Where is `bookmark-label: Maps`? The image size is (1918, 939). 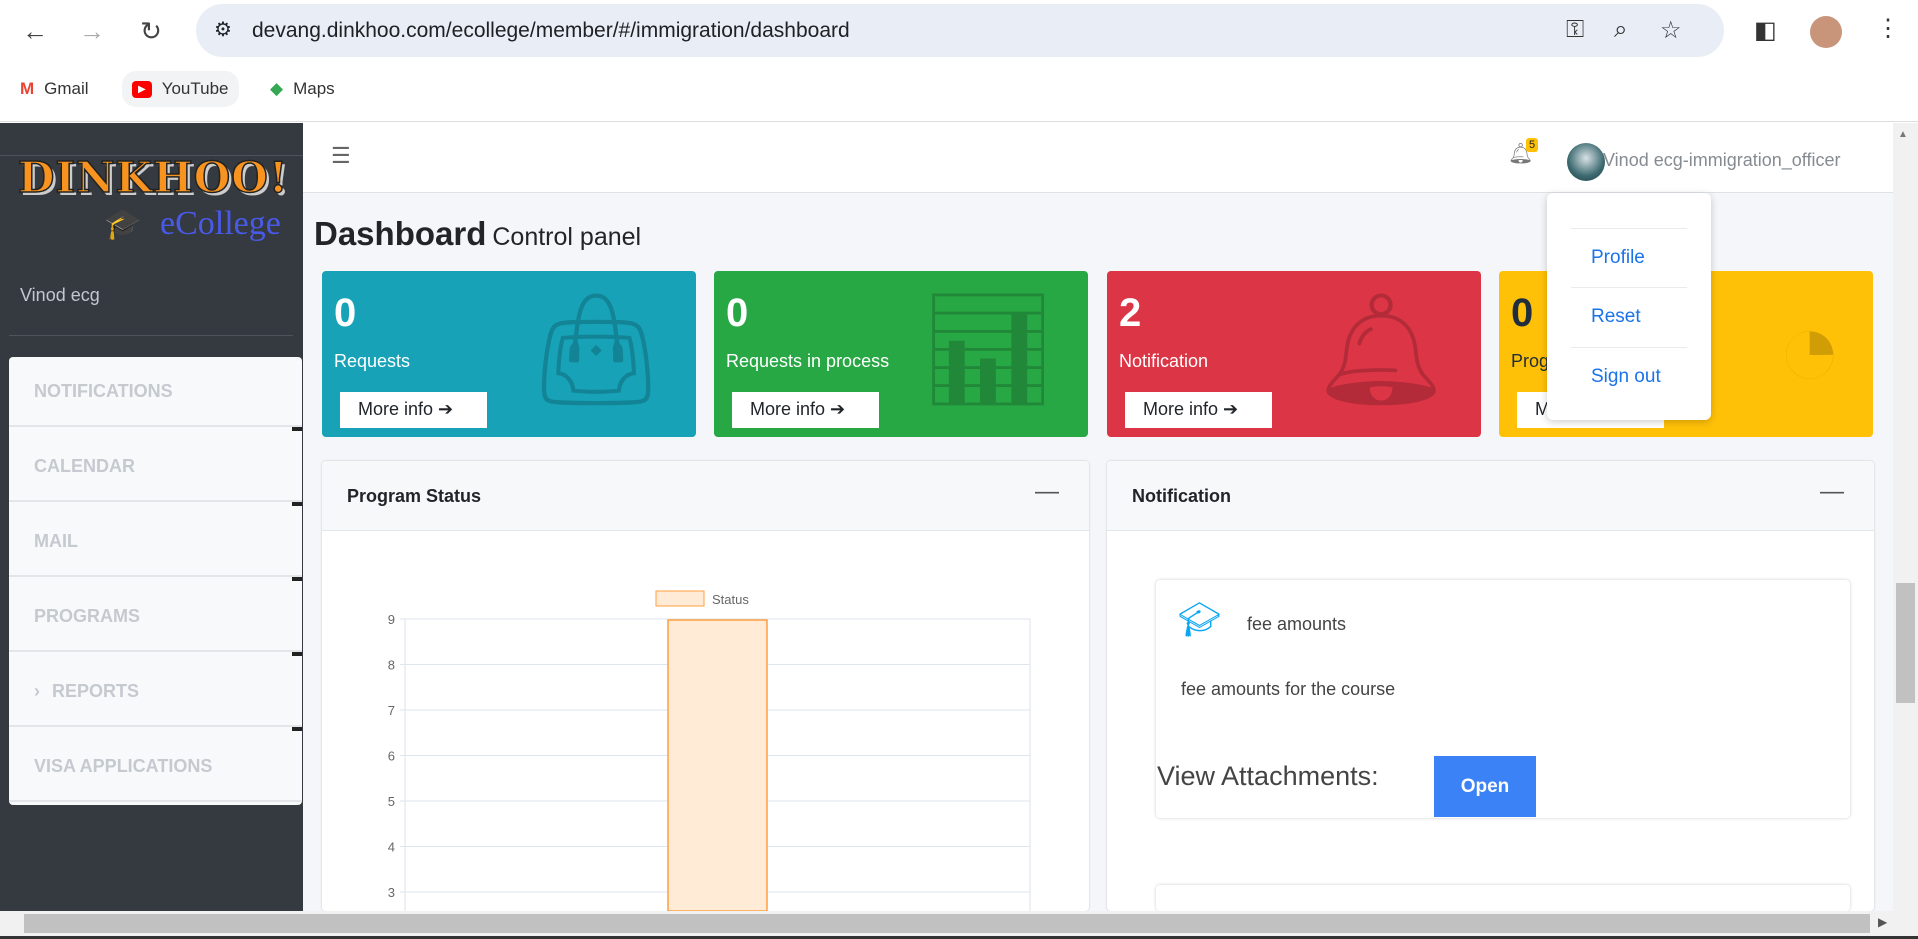
bookmark-label: Maps is located at coordinates (314, 88).